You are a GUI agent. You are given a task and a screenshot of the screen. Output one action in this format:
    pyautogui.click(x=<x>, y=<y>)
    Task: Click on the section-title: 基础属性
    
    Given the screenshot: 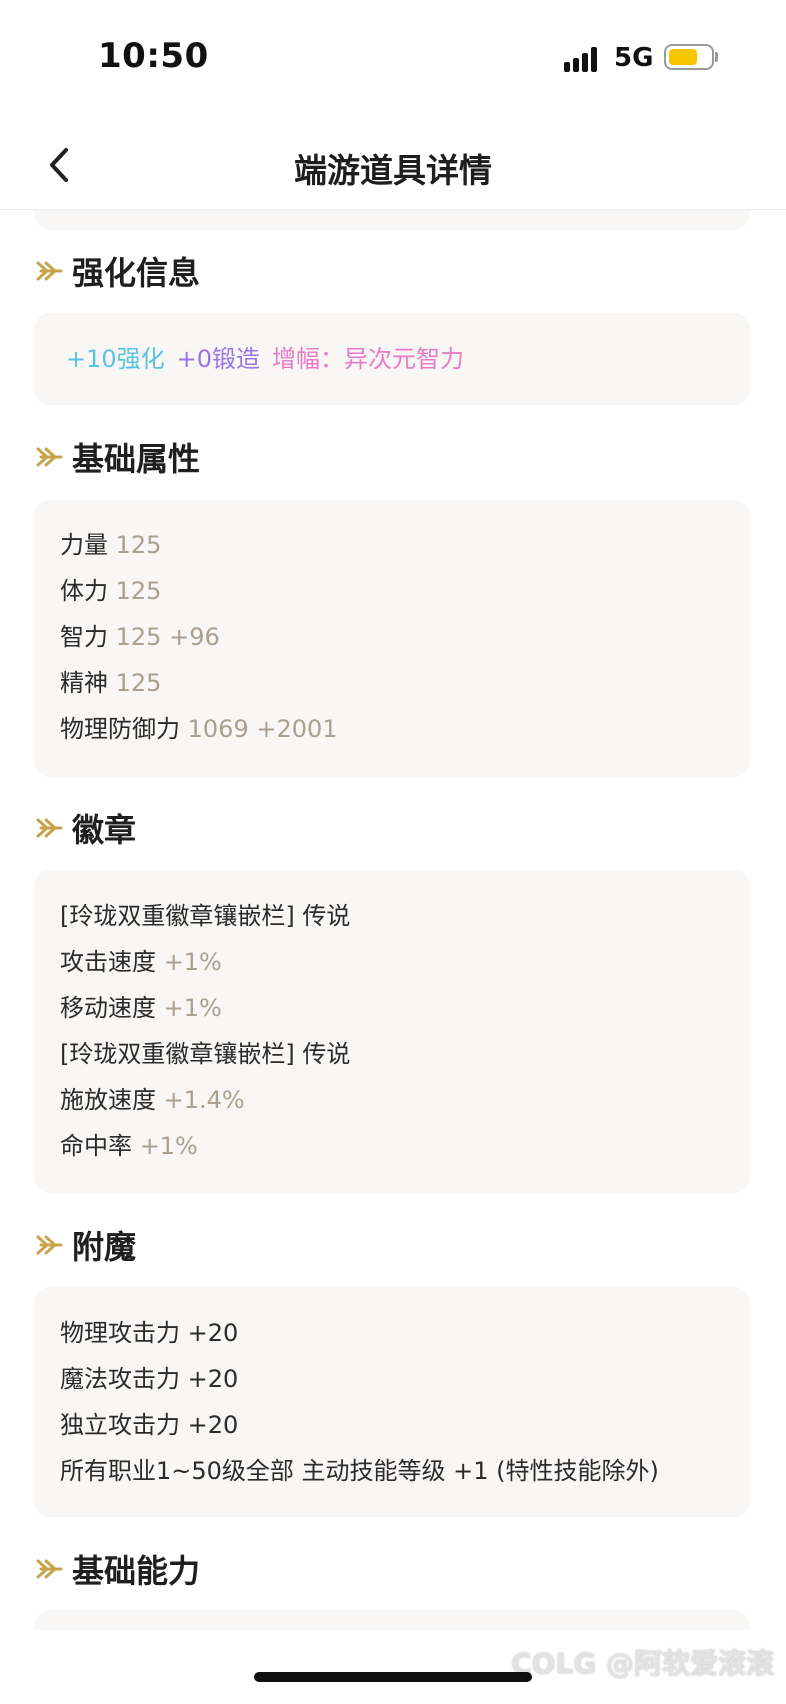 What is the action you would take?
    pyautogui.click(x=136, y=459)
    